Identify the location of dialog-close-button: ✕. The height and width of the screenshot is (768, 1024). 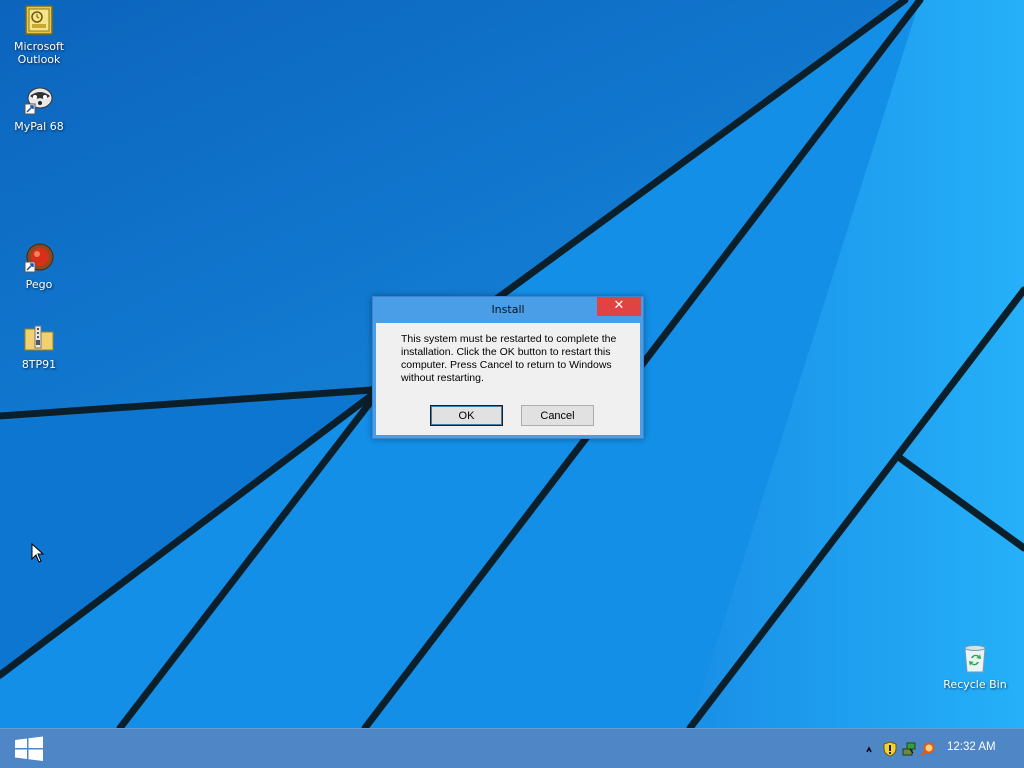
(619, 306).